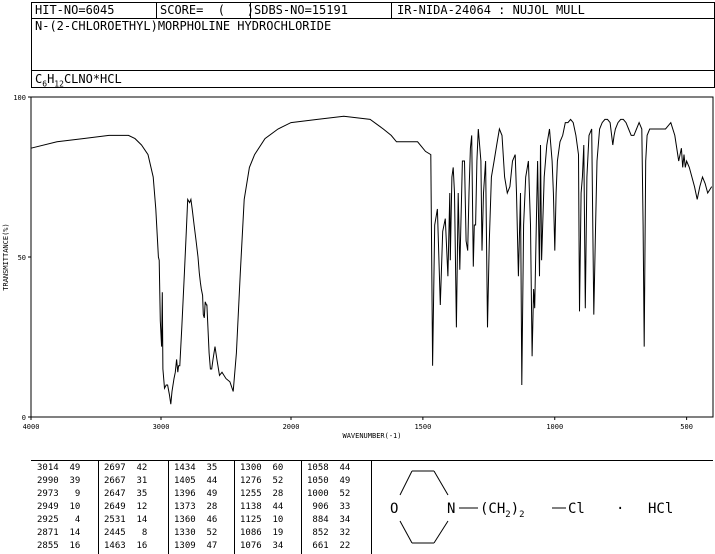  Describe the element at coordinates (78, 80) in the screenshot. I see `molecular-formula: C6H12CLNO*HCL` at that location.